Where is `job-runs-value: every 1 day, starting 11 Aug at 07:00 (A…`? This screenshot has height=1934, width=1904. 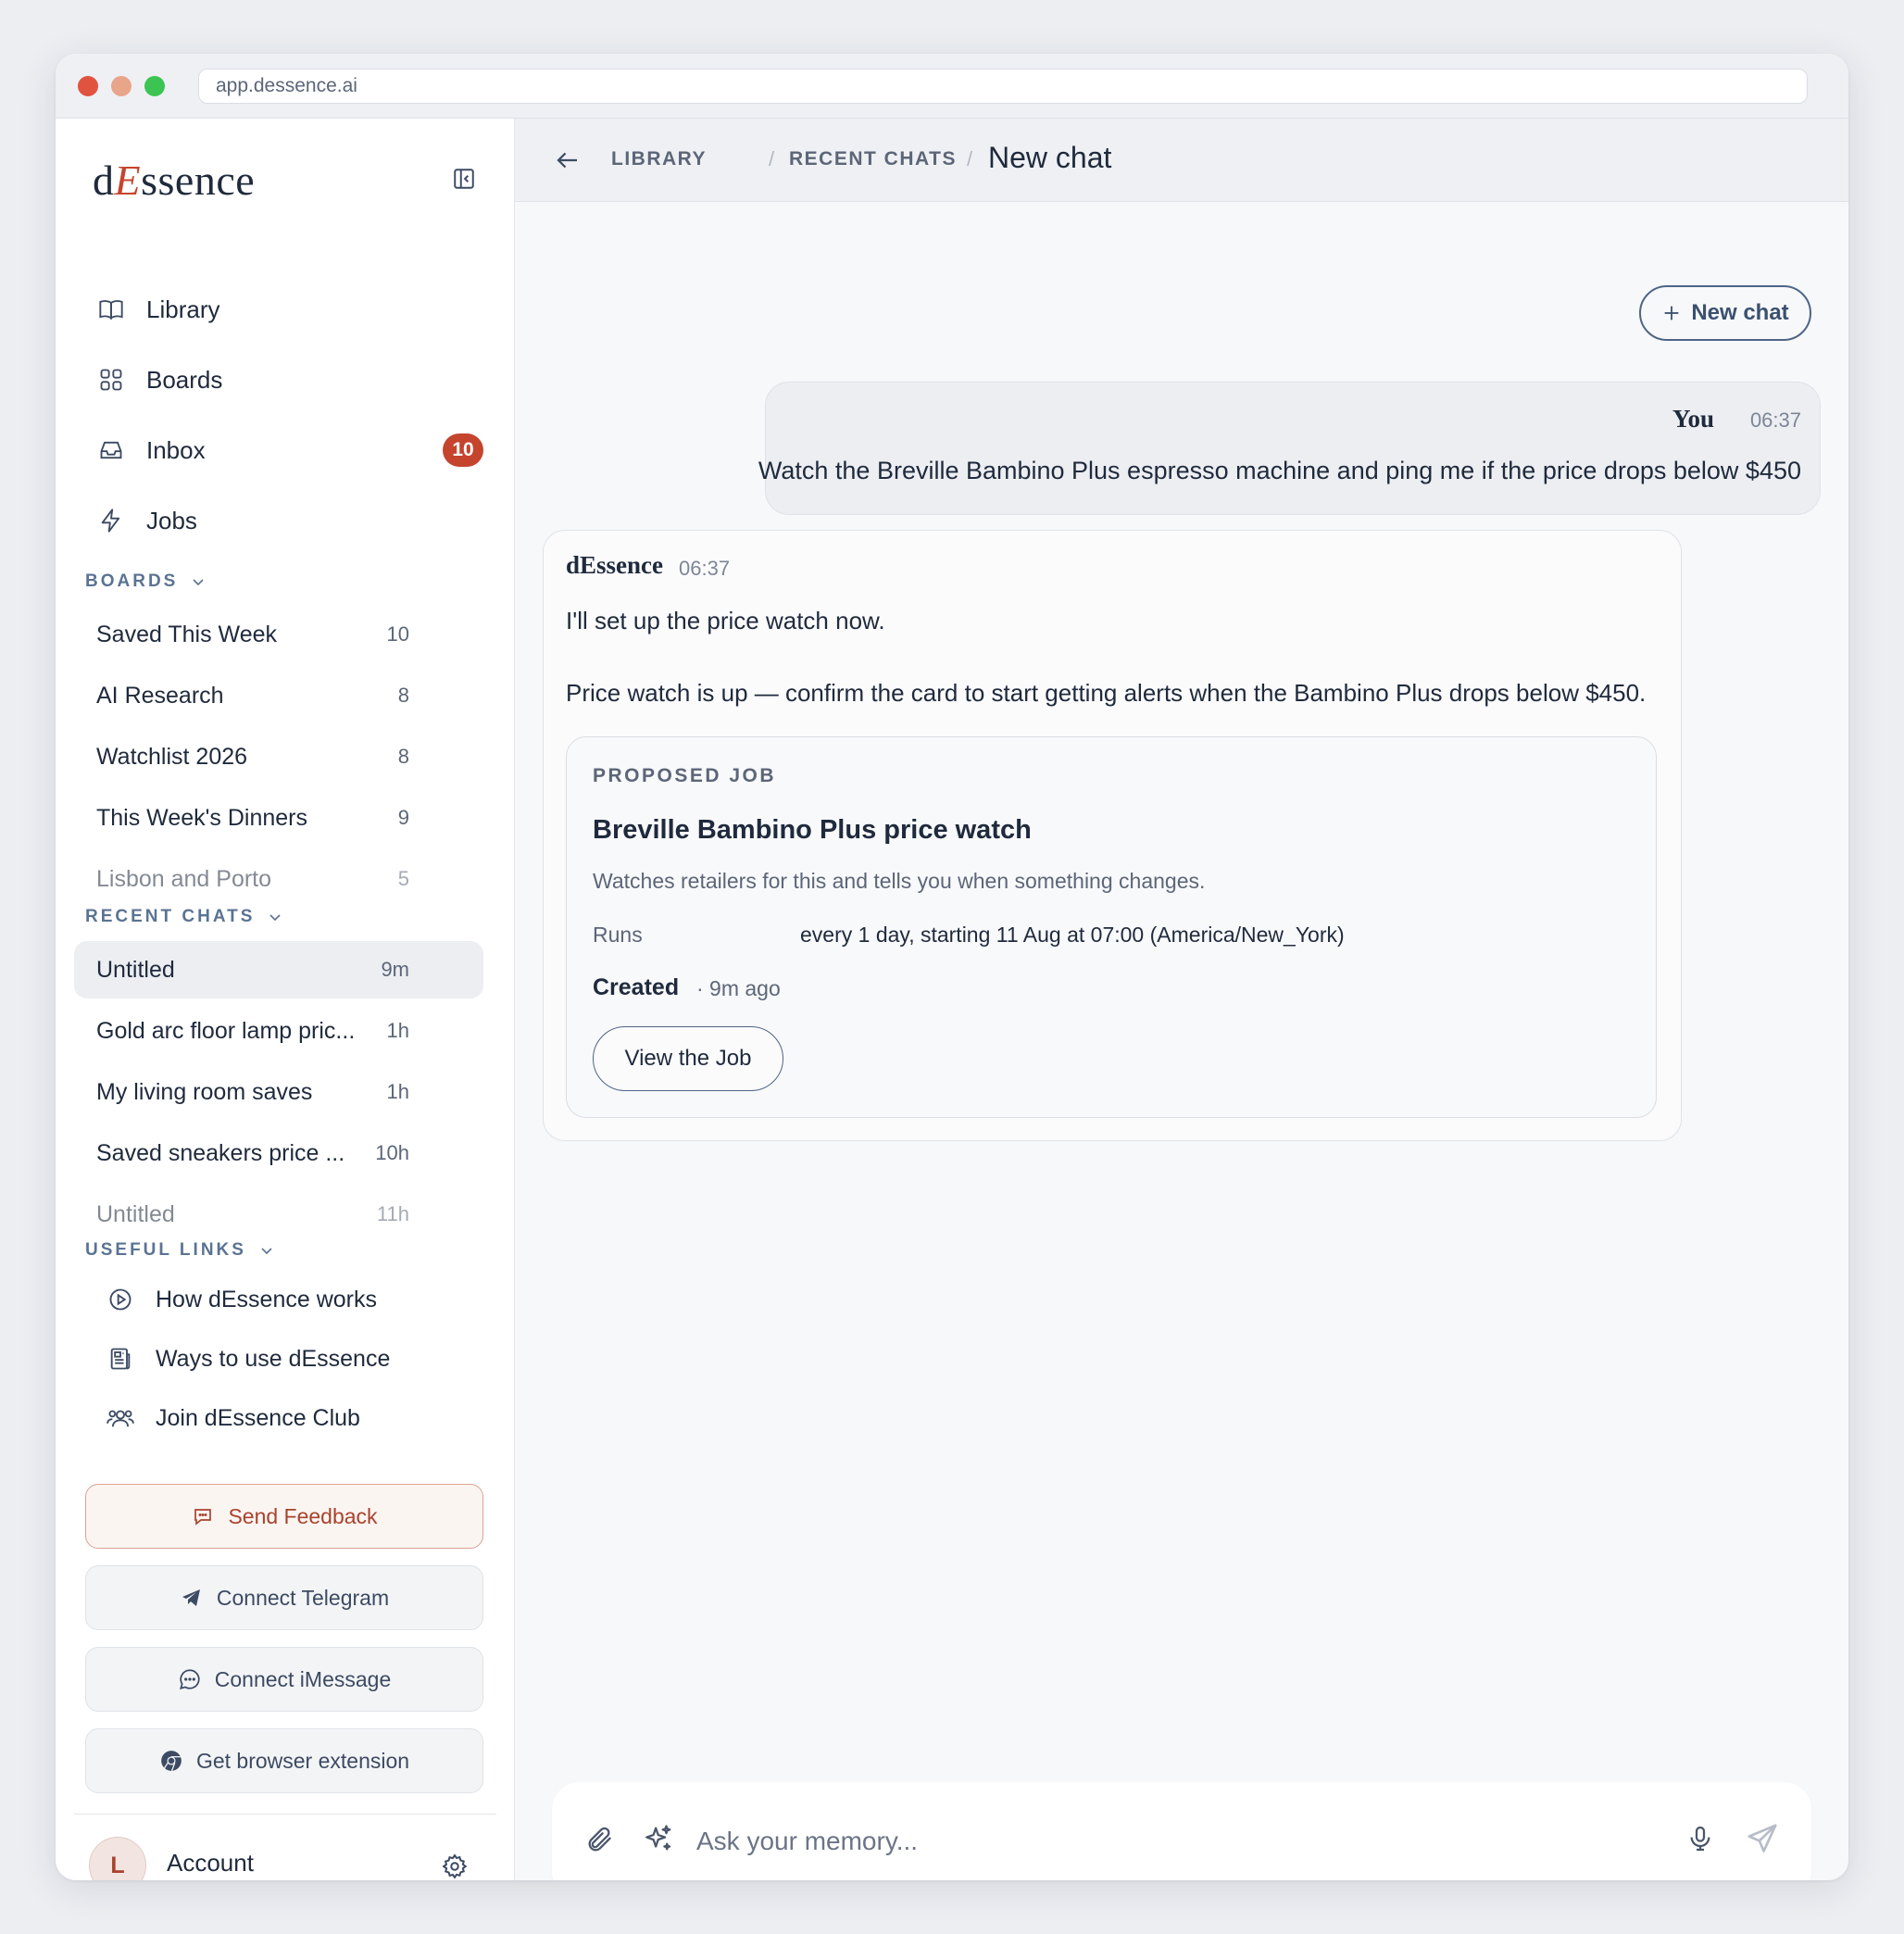
job-runs-value: every 1 day, starting 11 Aug at 07:00 (A… is located at coordinates (1072, 935).